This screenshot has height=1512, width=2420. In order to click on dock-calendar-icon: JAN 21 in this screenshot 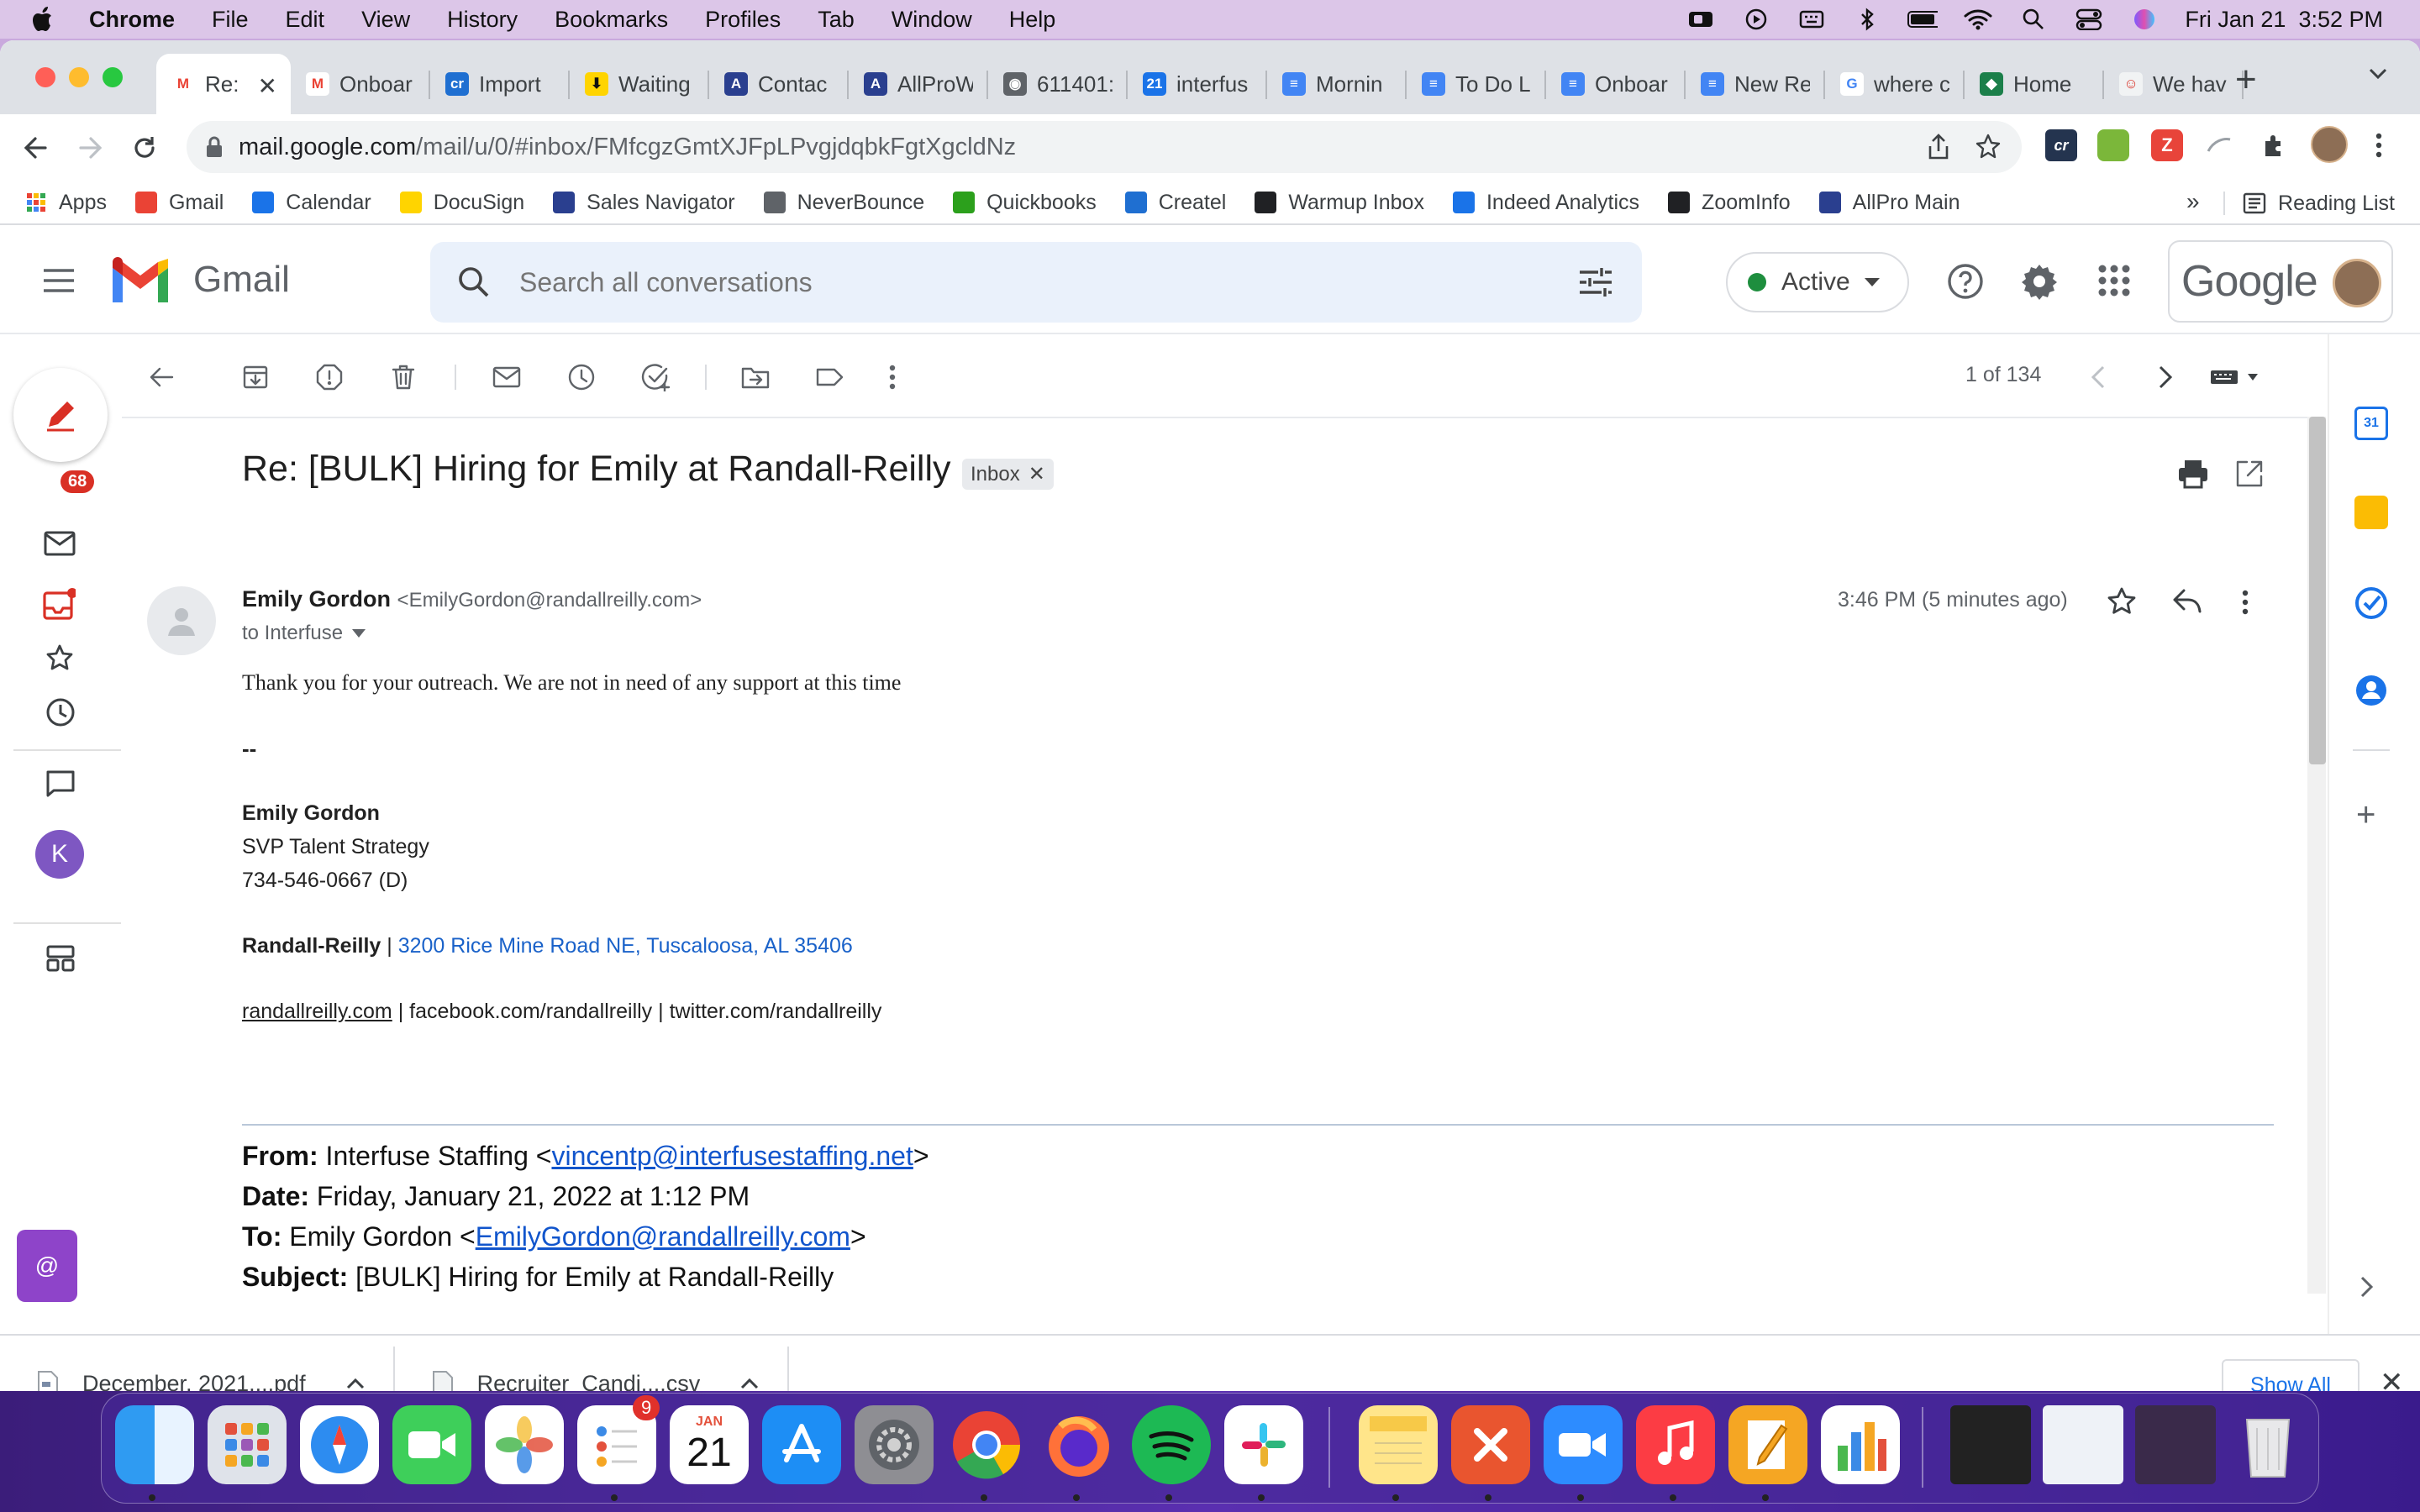, I will do `click(709, 1444)`.